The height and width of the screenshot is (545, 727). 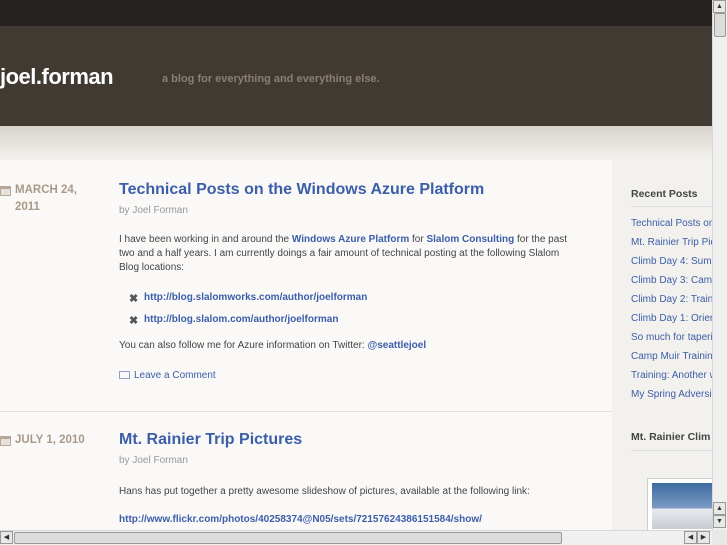 What do you see at coordinates (124, 375) in the screenshot?
I see `comment-icon` at bounding box center [124, 375].